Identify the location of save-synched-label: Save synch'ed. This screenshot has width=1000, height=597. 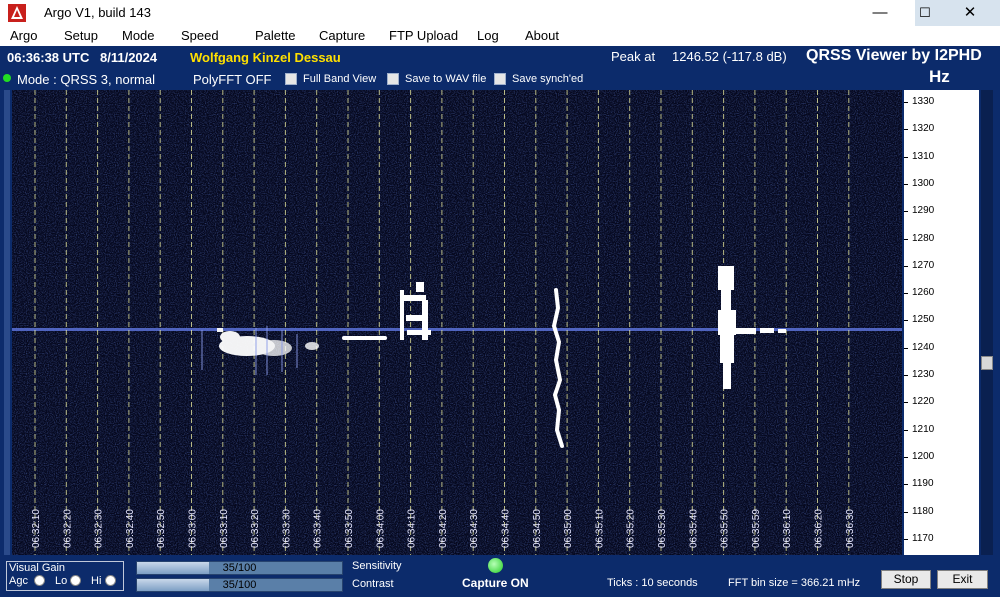
(548, 79).